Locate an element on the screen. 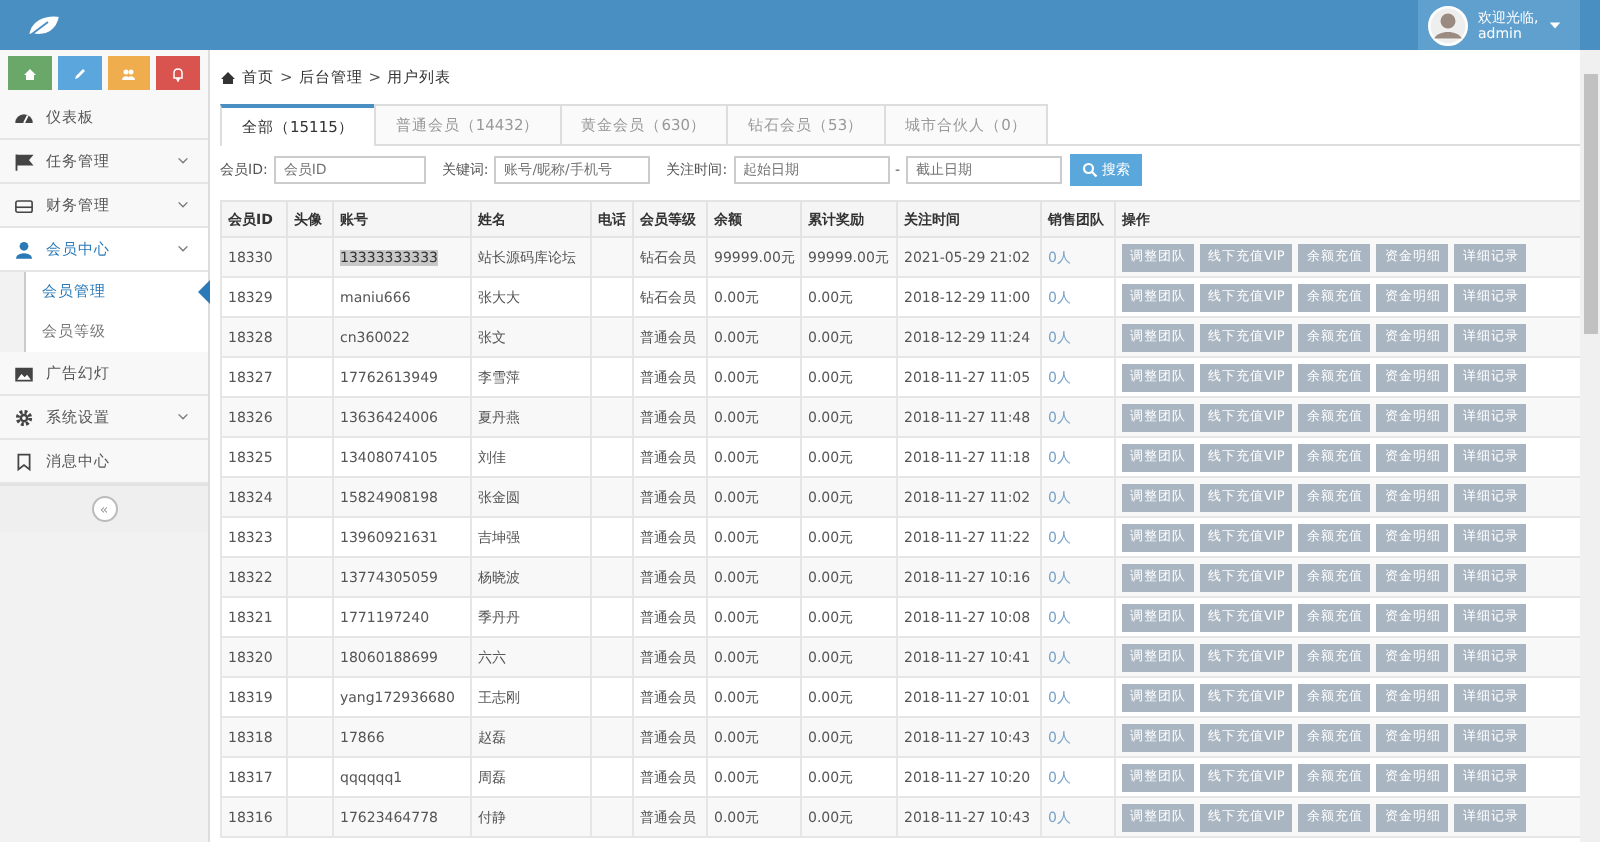 Image resolution: width=1600 pixels, height=842 pixels. tray-icon is located at coordinates (24, 205).